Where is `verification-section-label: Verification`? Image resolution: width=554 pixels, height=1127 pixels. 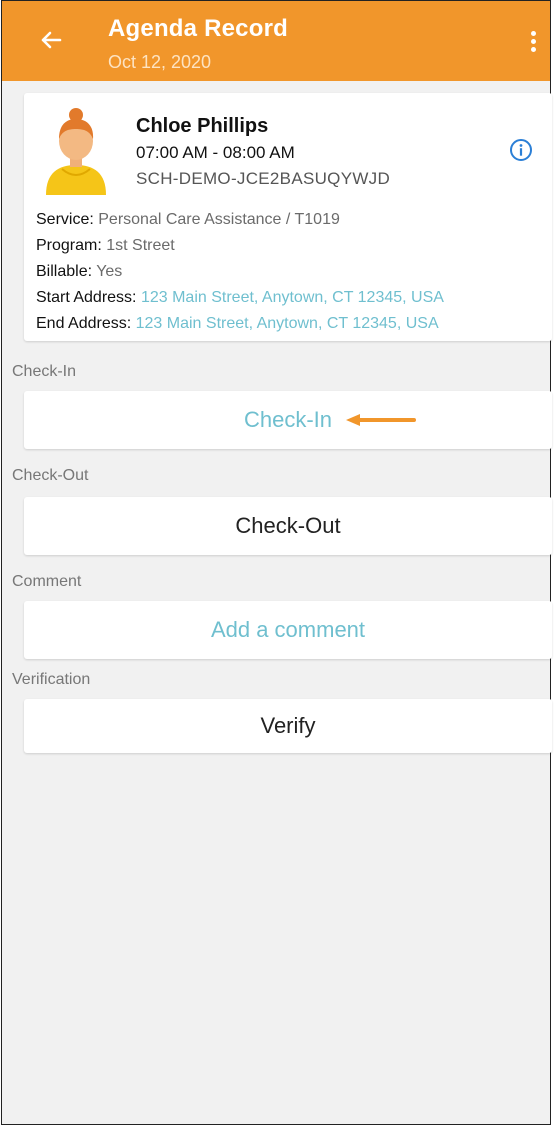
verification-section-label: Verification is located at coordinates (51, 679).